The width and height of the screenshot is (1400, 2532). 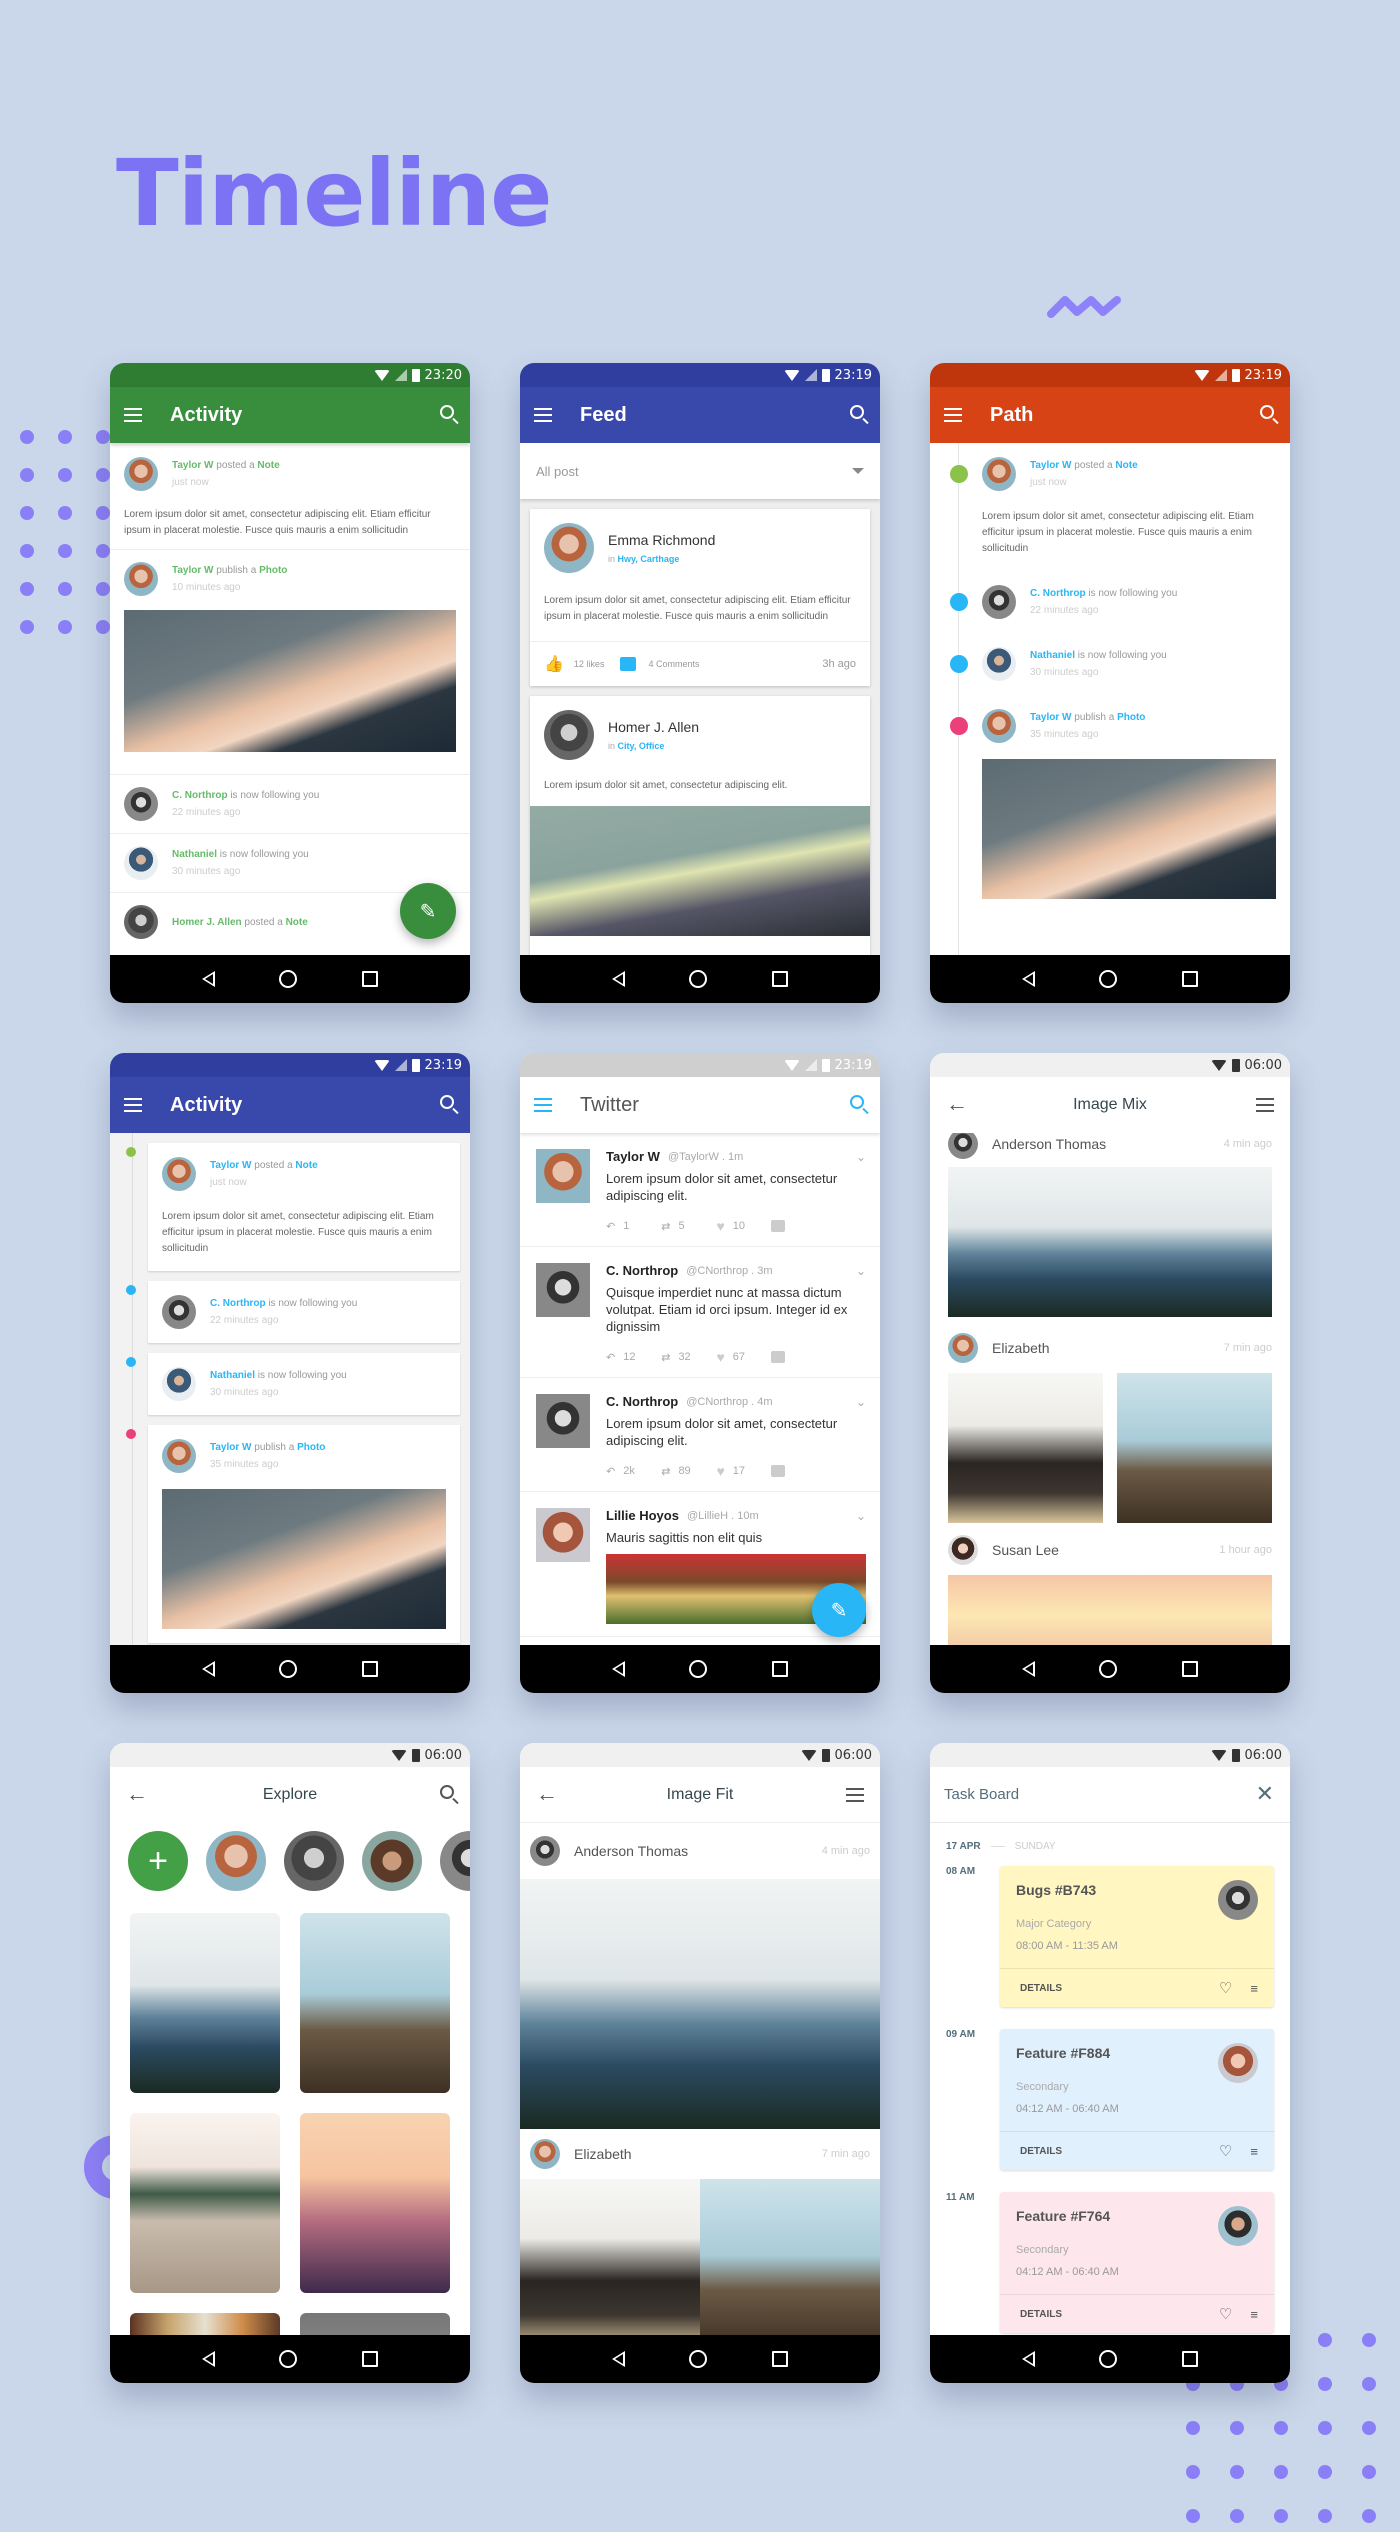 I want to click on timeline-card: Taylor W publish a Photo 35 minutes ago, so click(x=304, y=1534).